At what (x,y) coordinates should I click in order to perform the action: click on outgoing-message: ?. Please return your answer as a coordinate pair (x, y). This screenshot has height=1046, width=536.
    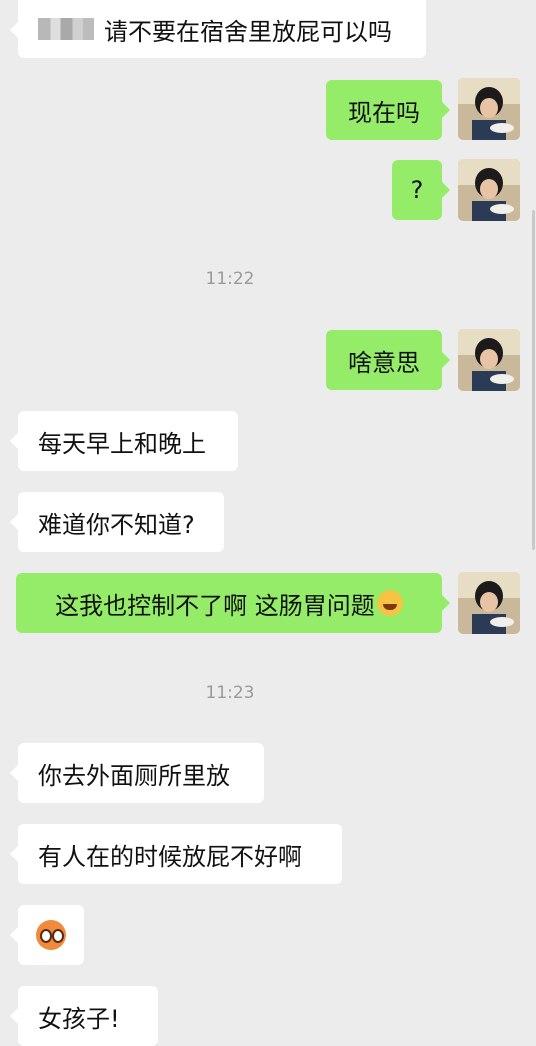
    Looking at the image, I should click on (421, 190).